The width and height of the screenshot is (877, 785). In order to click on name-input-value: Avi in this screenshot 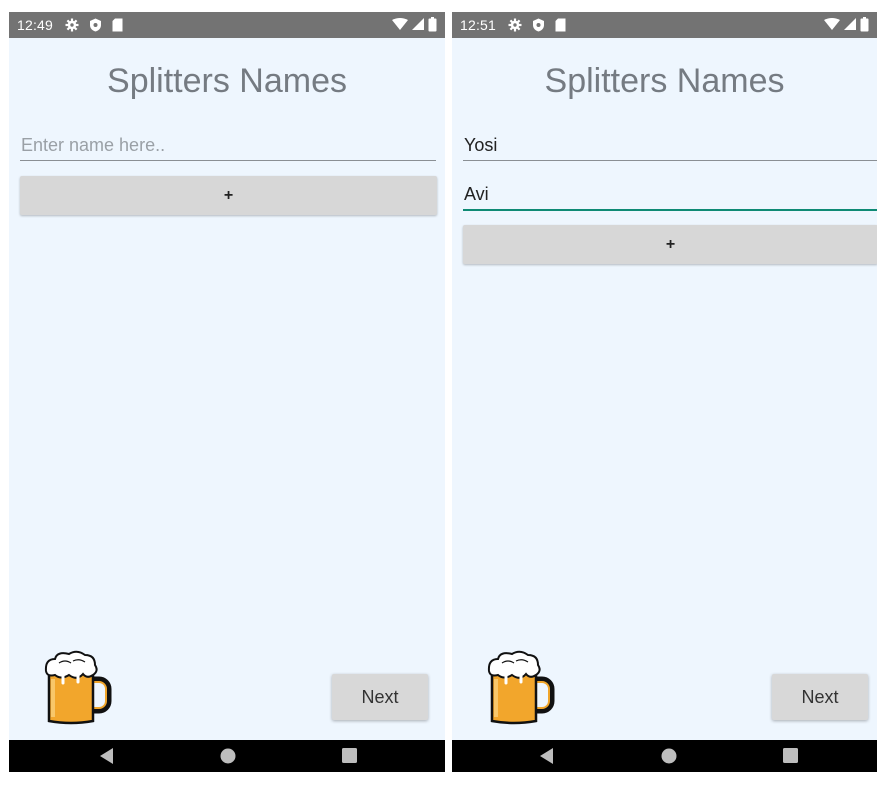, I will do `click(476, 194)`.